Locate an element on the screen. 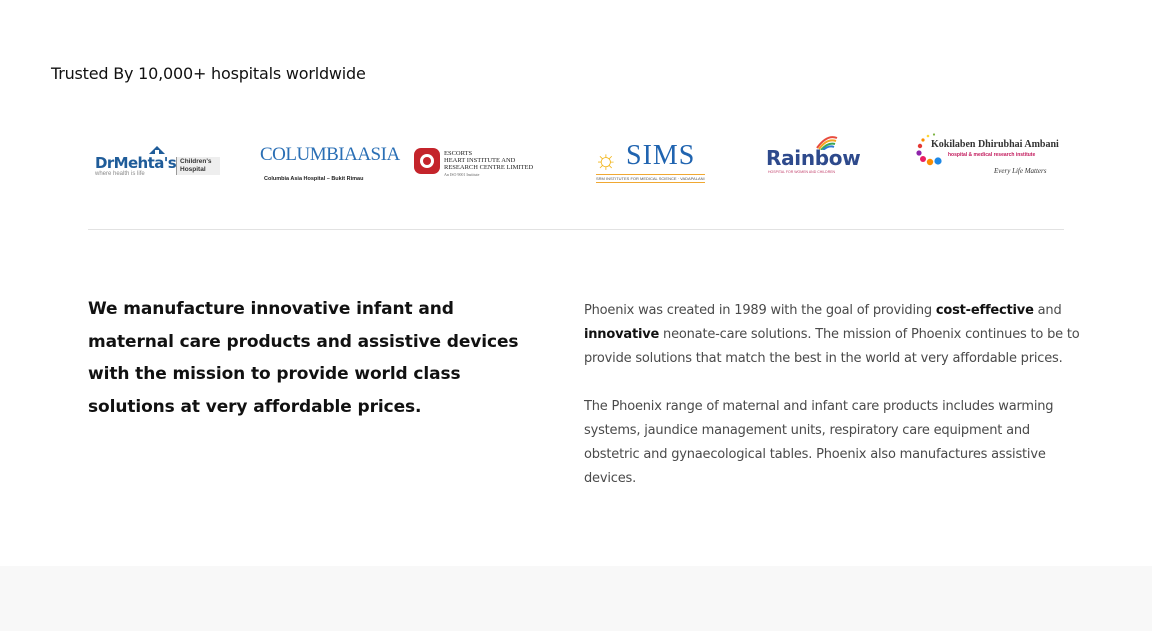  section-divider is located at coordinates (576, 229).